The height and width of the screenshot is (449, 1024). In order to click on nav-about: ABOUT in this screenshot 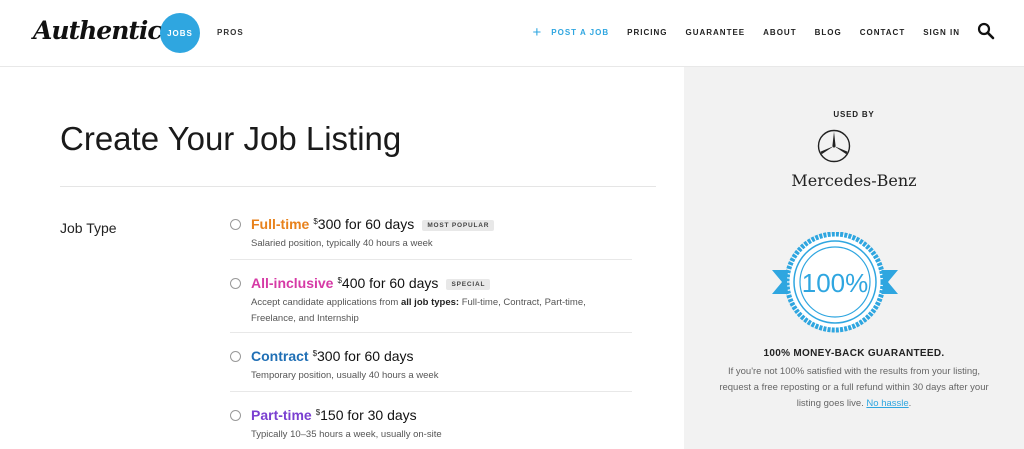, I will do `click(779, 32)`.